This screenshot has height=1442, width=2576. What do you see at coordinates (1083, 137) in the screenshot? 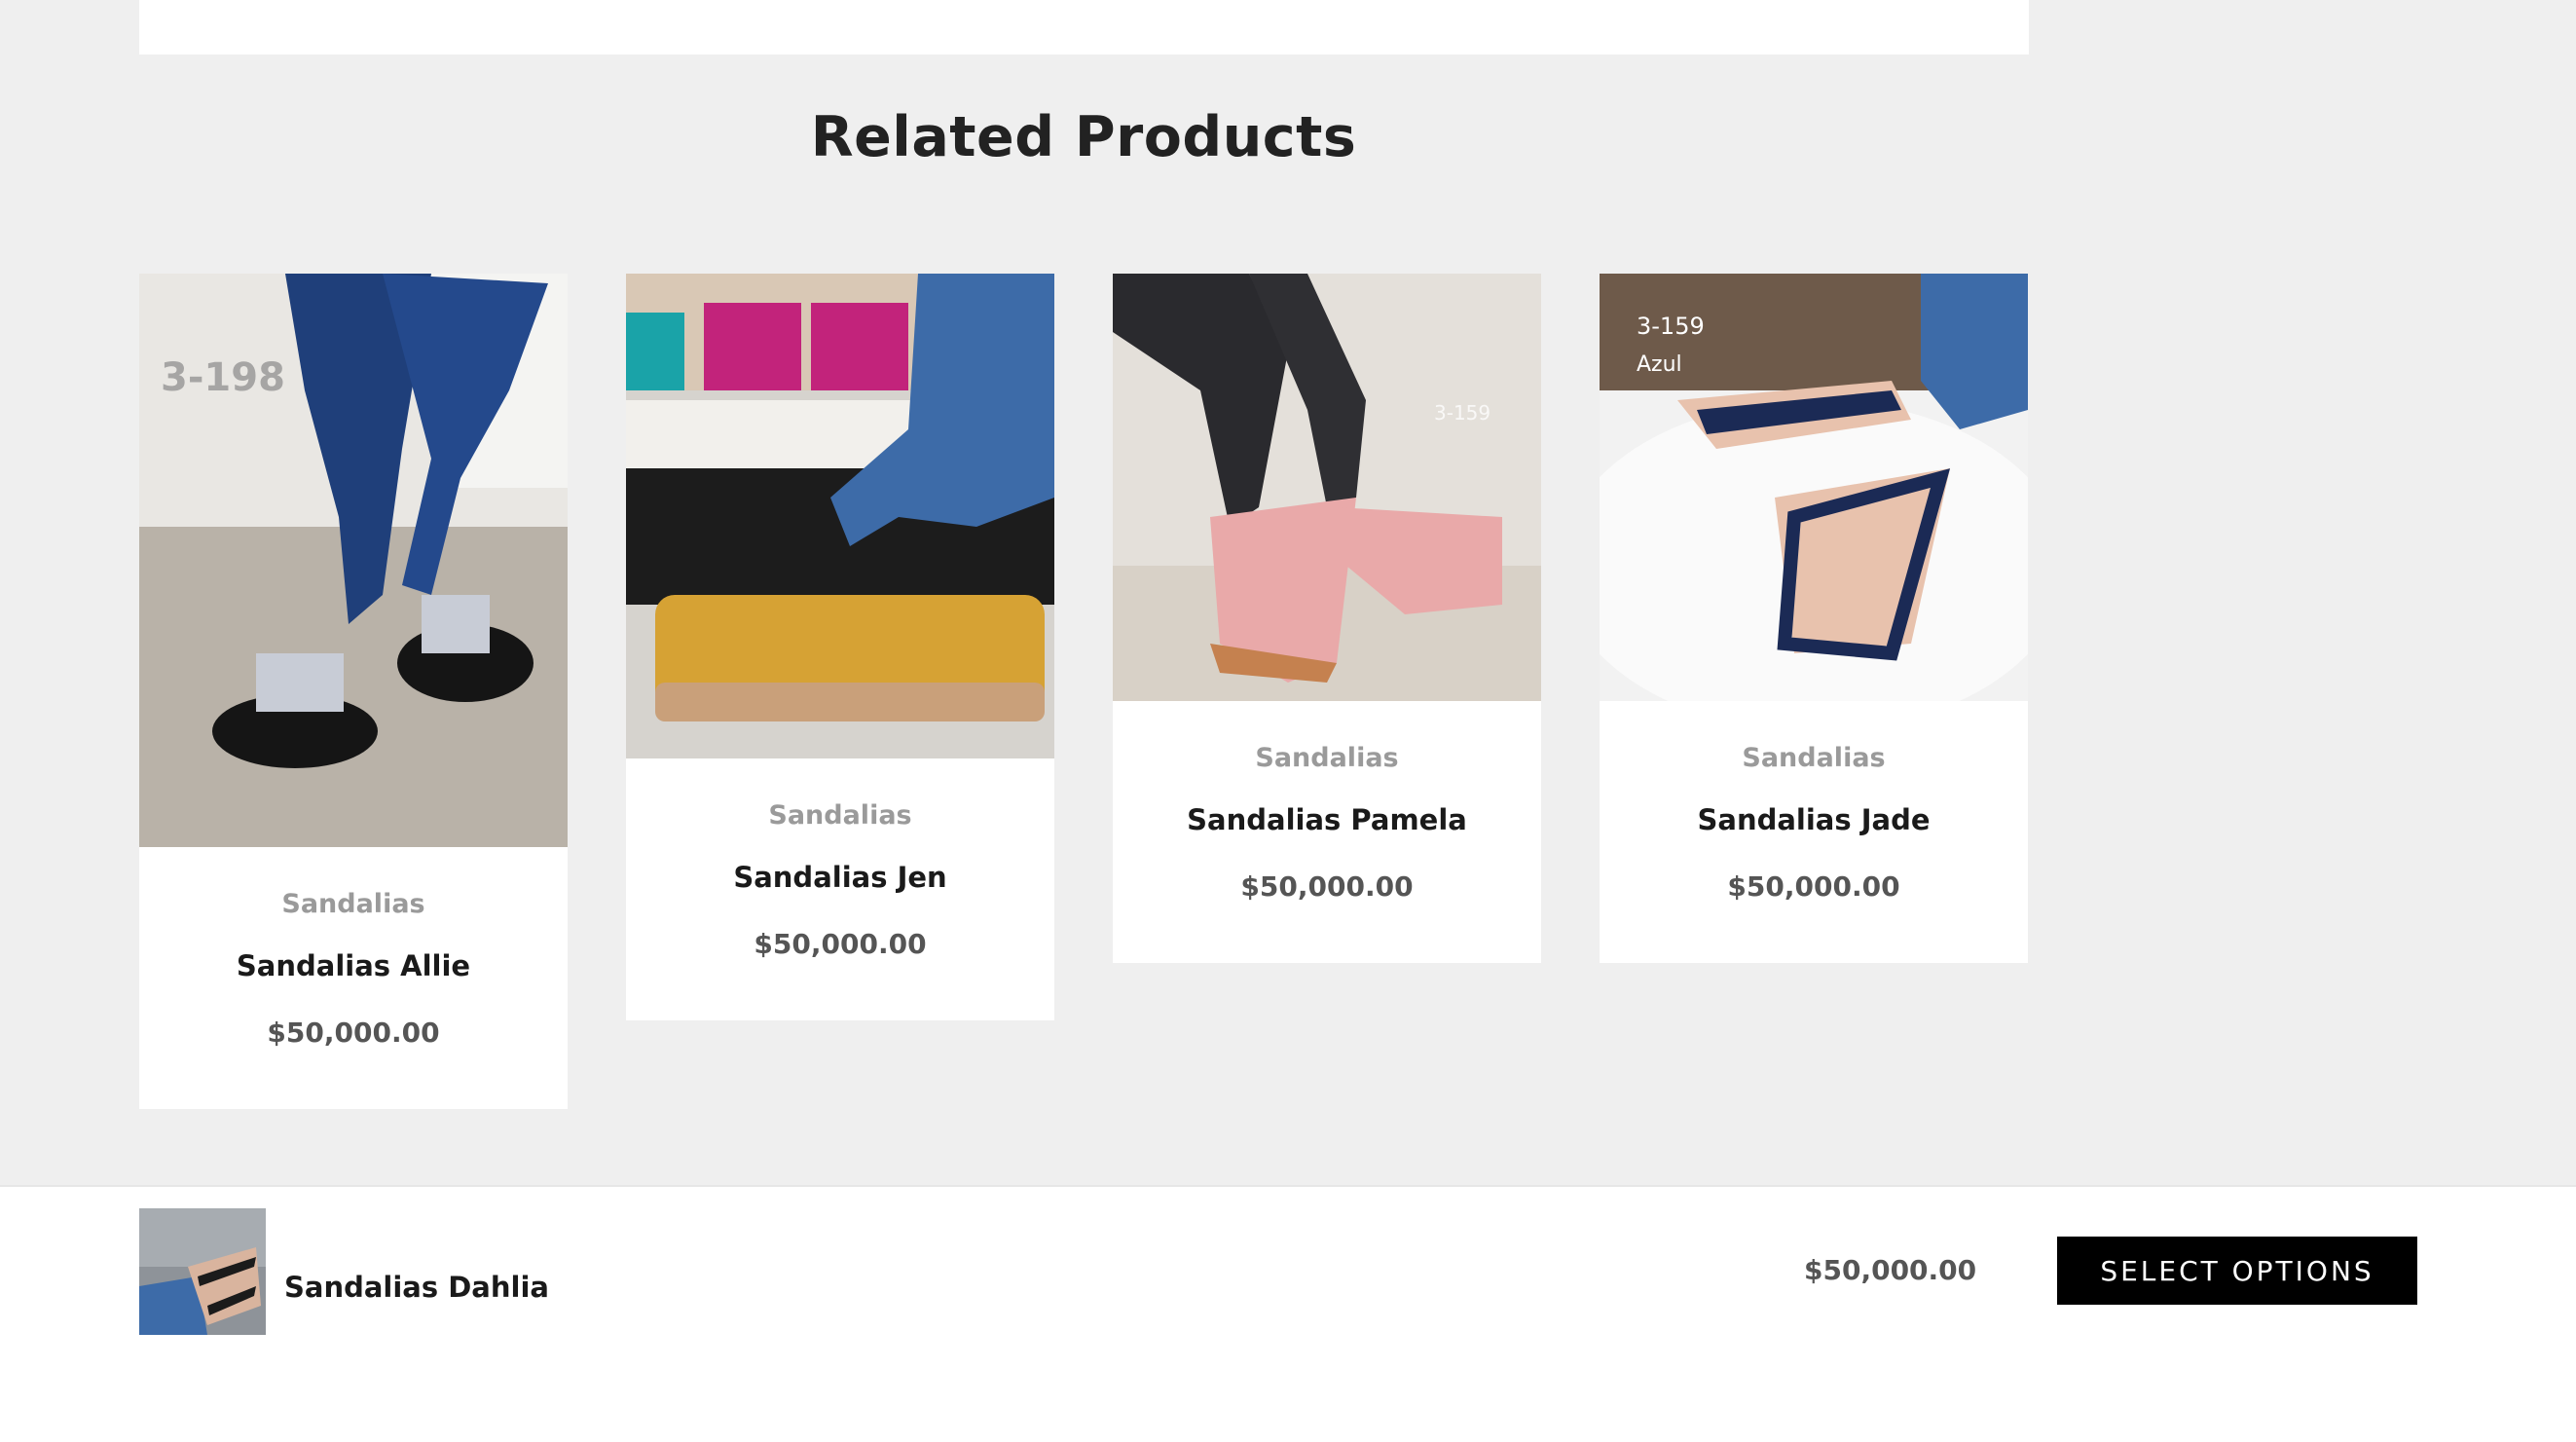
I see `related-products-title: Related Products` at bounding box center [1083, 137].